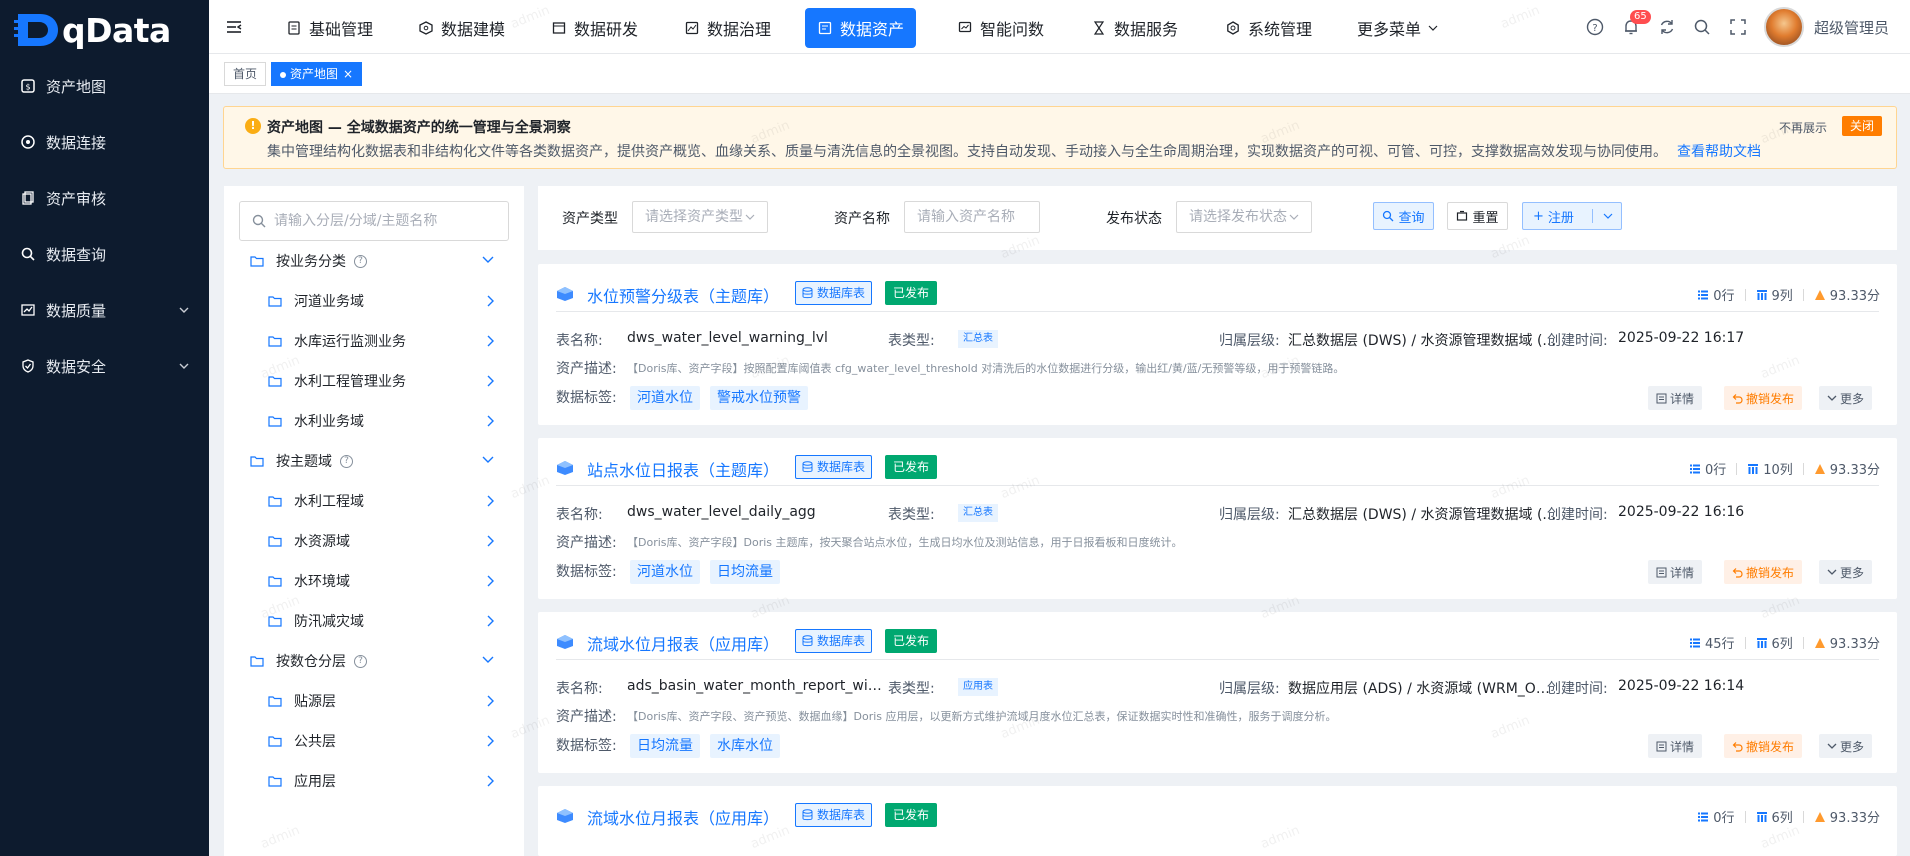 This screenshot has height=856, width=1910. I want to click on nav-smart-query: 智能问数, so click(1000, 28).